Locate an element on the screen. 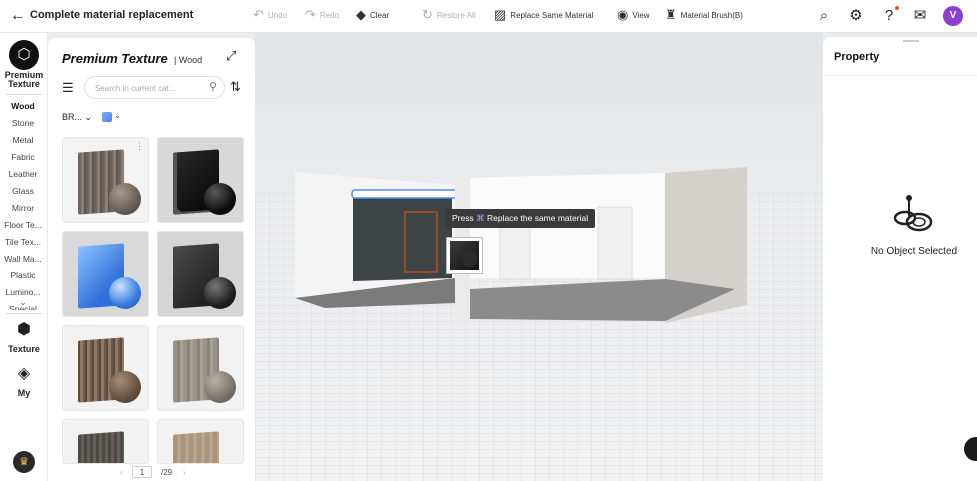  previous-page-icon: ‹ is located at coordinates (121, 472).